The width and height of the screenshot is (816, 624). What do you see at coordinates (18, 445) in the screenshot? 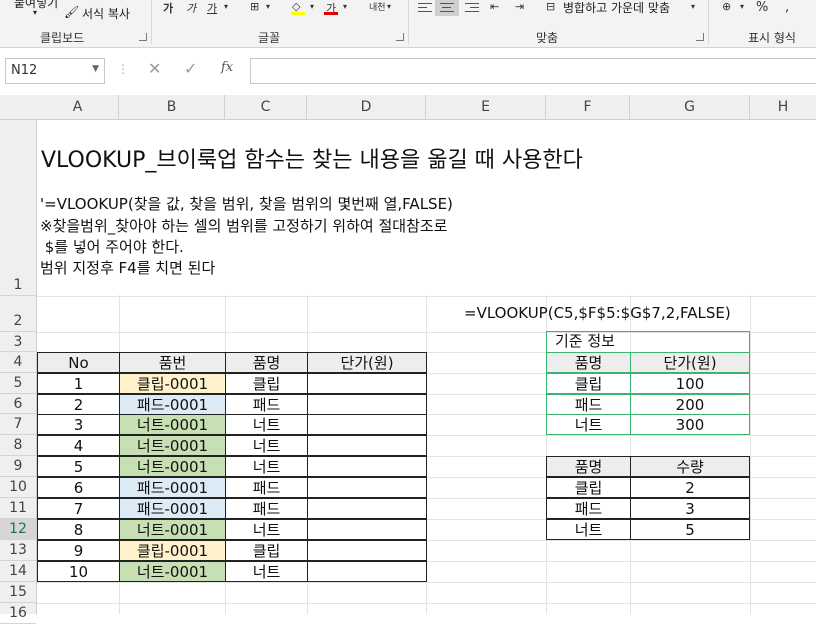
I see `row-header-8: 8` at bounding box center [18, 445].